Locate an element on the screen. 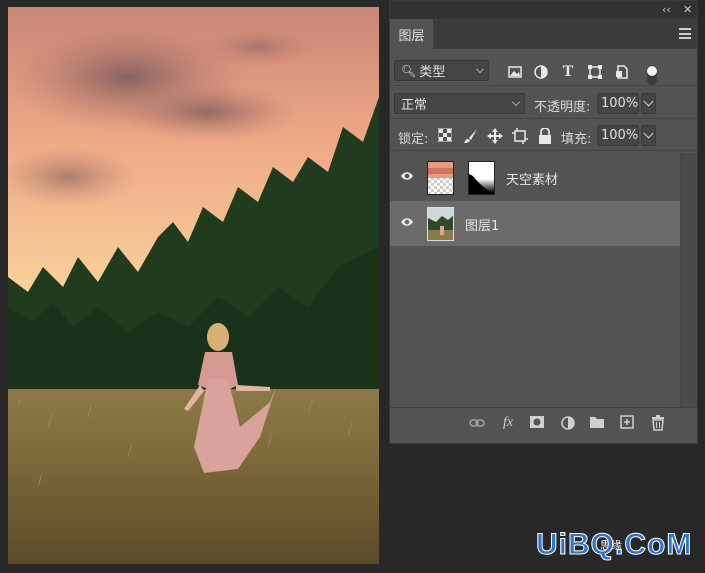 Image resolution: width=705 pixels, height=573 pixels. lock-all-icon is located at coordinates (545, 135).